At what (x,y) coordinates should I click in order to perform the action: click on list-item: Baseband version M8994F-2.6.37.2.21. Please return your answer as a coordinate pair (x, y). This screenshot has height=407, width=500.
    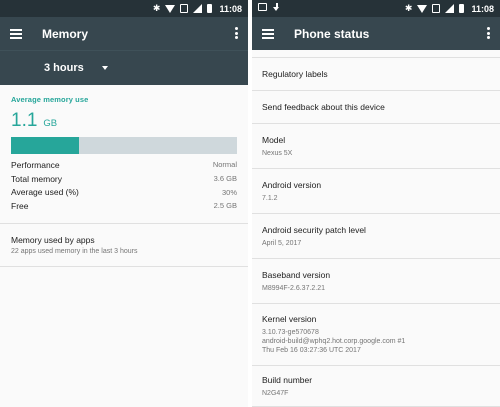
    Looking at the image, I should click on (376, 281).